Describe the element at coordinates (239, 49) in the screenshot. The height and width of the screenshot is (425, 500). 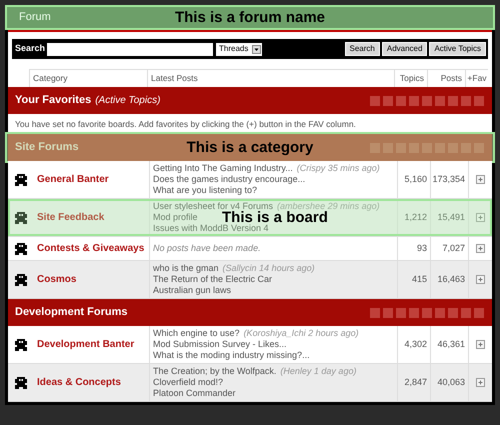
I see `scope-dropdown: Threads` at that location.